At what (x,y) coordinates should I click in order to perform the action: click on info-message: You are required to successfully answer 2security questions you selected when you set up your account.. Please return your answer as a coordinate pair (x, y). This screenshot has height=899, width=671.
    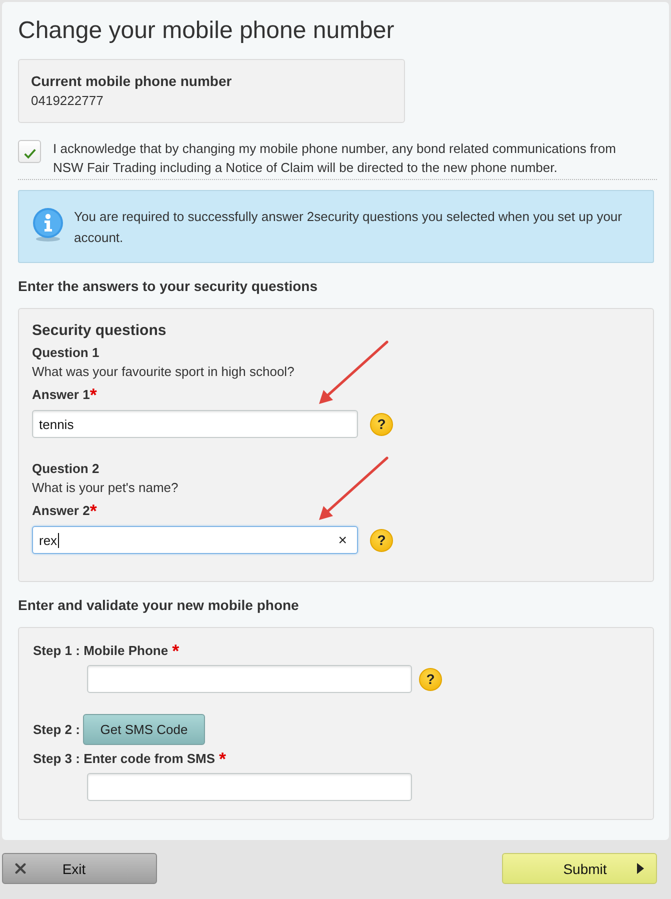
    Looking at the image, I should click on (348, 227).